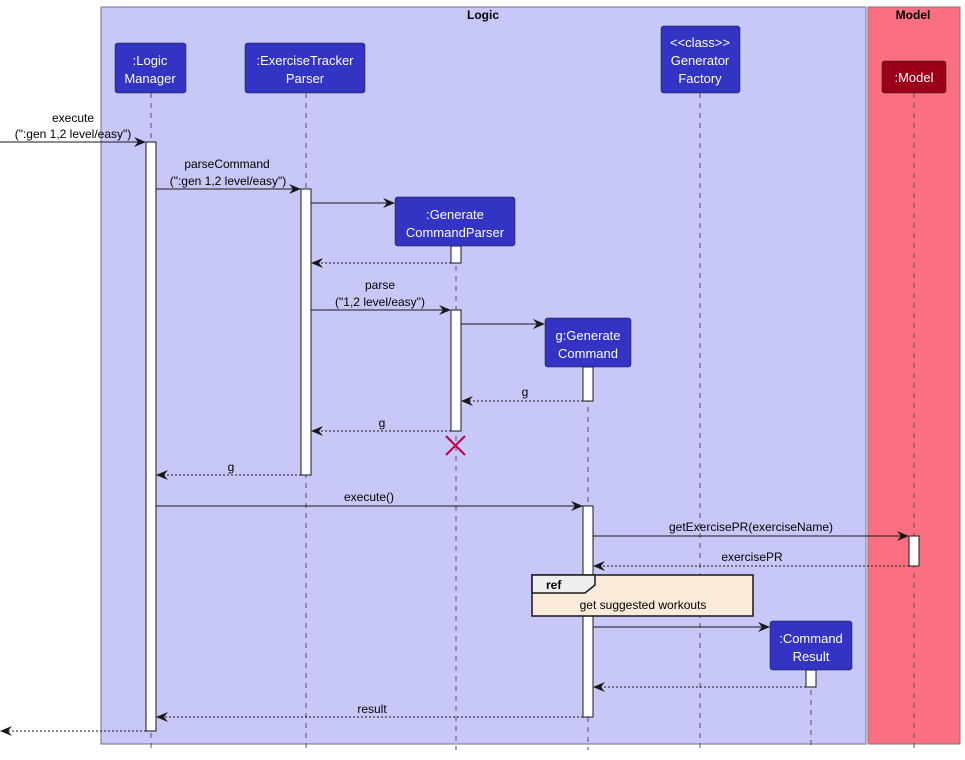 Image resolution: width=965 pixels, height=760 pixels. Describe the element at coordinates (305, 78) in the screenshot. I see `participant-label: Parser` at that location.